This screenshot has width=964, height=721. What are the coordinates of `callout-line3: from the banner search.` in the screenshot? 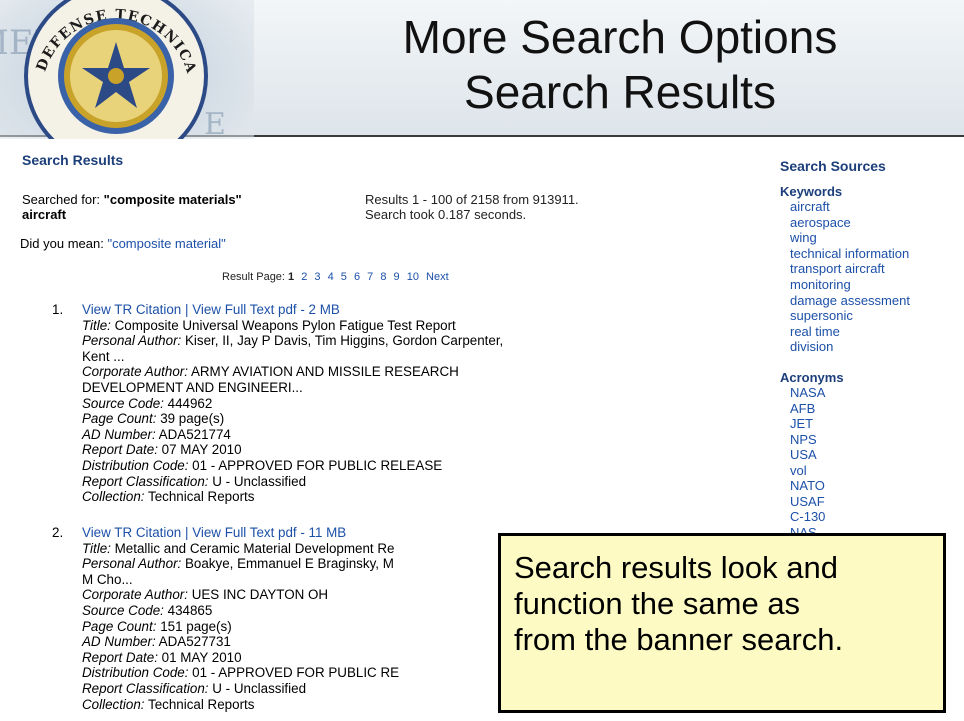 It's located at (679, 639).